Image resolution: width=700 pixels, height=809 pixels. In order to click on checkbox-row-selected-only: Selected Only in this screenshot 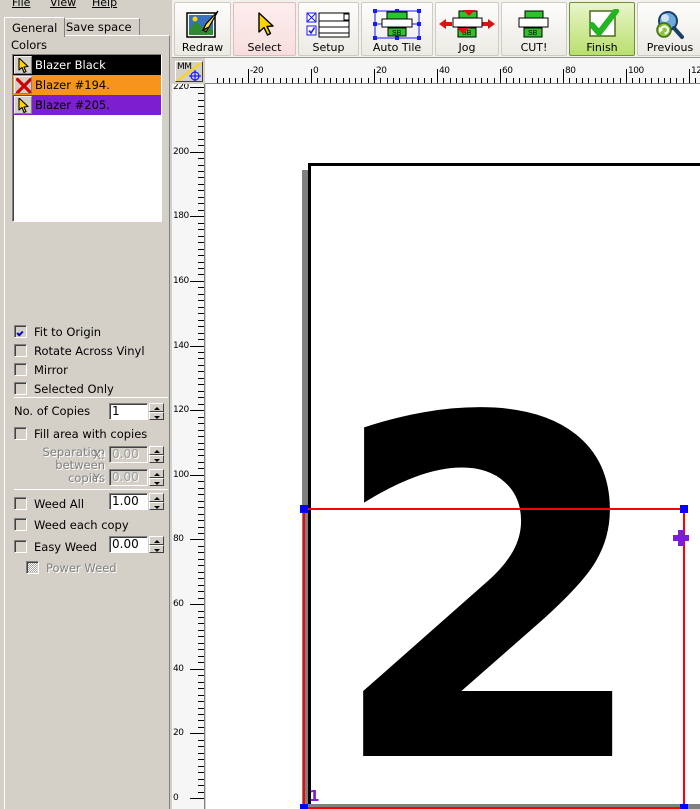, I will do `click(87, 388)`.